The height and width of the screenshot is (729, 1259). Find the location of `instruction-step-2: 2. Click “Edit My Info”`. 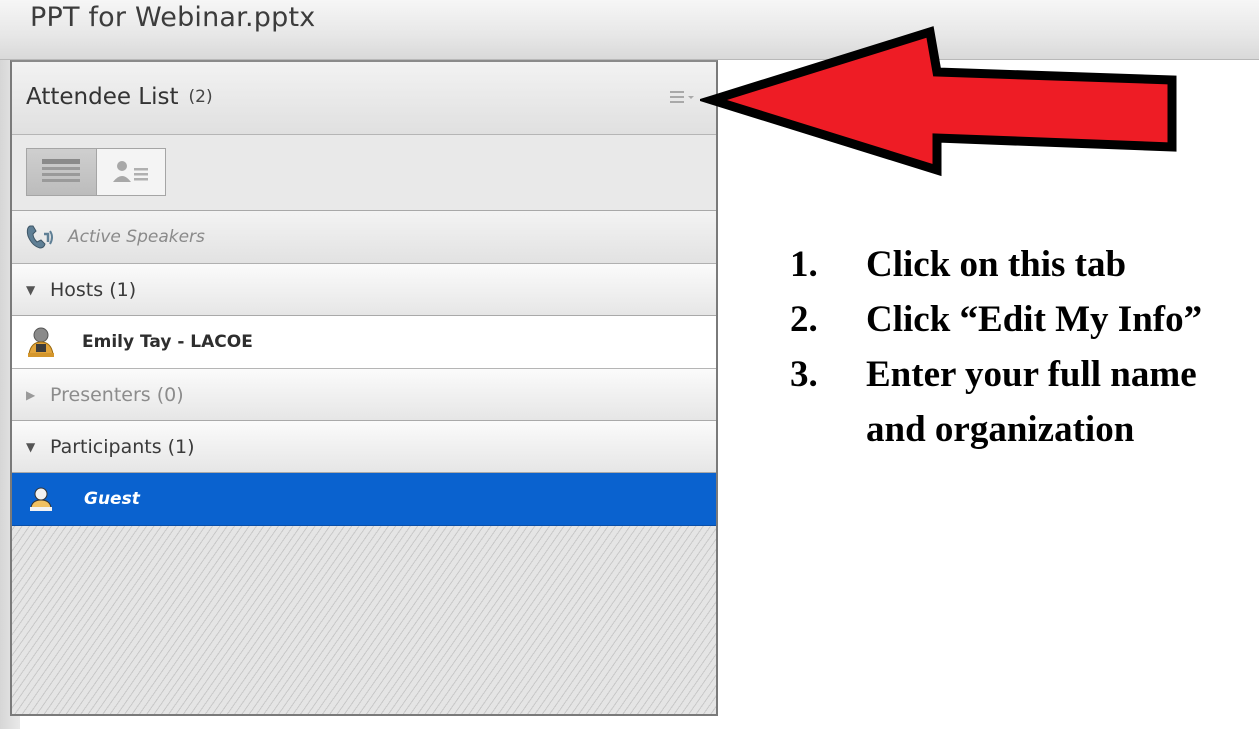

instruction-step-2: 2. Click “Edit My Info” is located at coordinates (996, 319).